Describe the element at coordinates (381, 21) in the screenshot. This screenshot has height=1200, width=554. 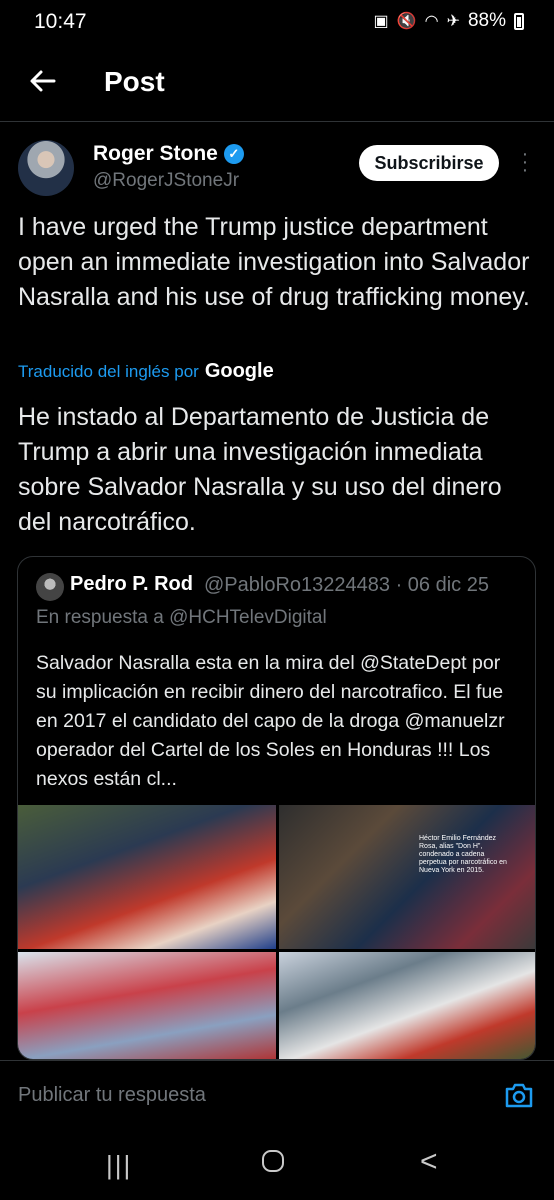
I see `nfc-icon: ▣` at that location.